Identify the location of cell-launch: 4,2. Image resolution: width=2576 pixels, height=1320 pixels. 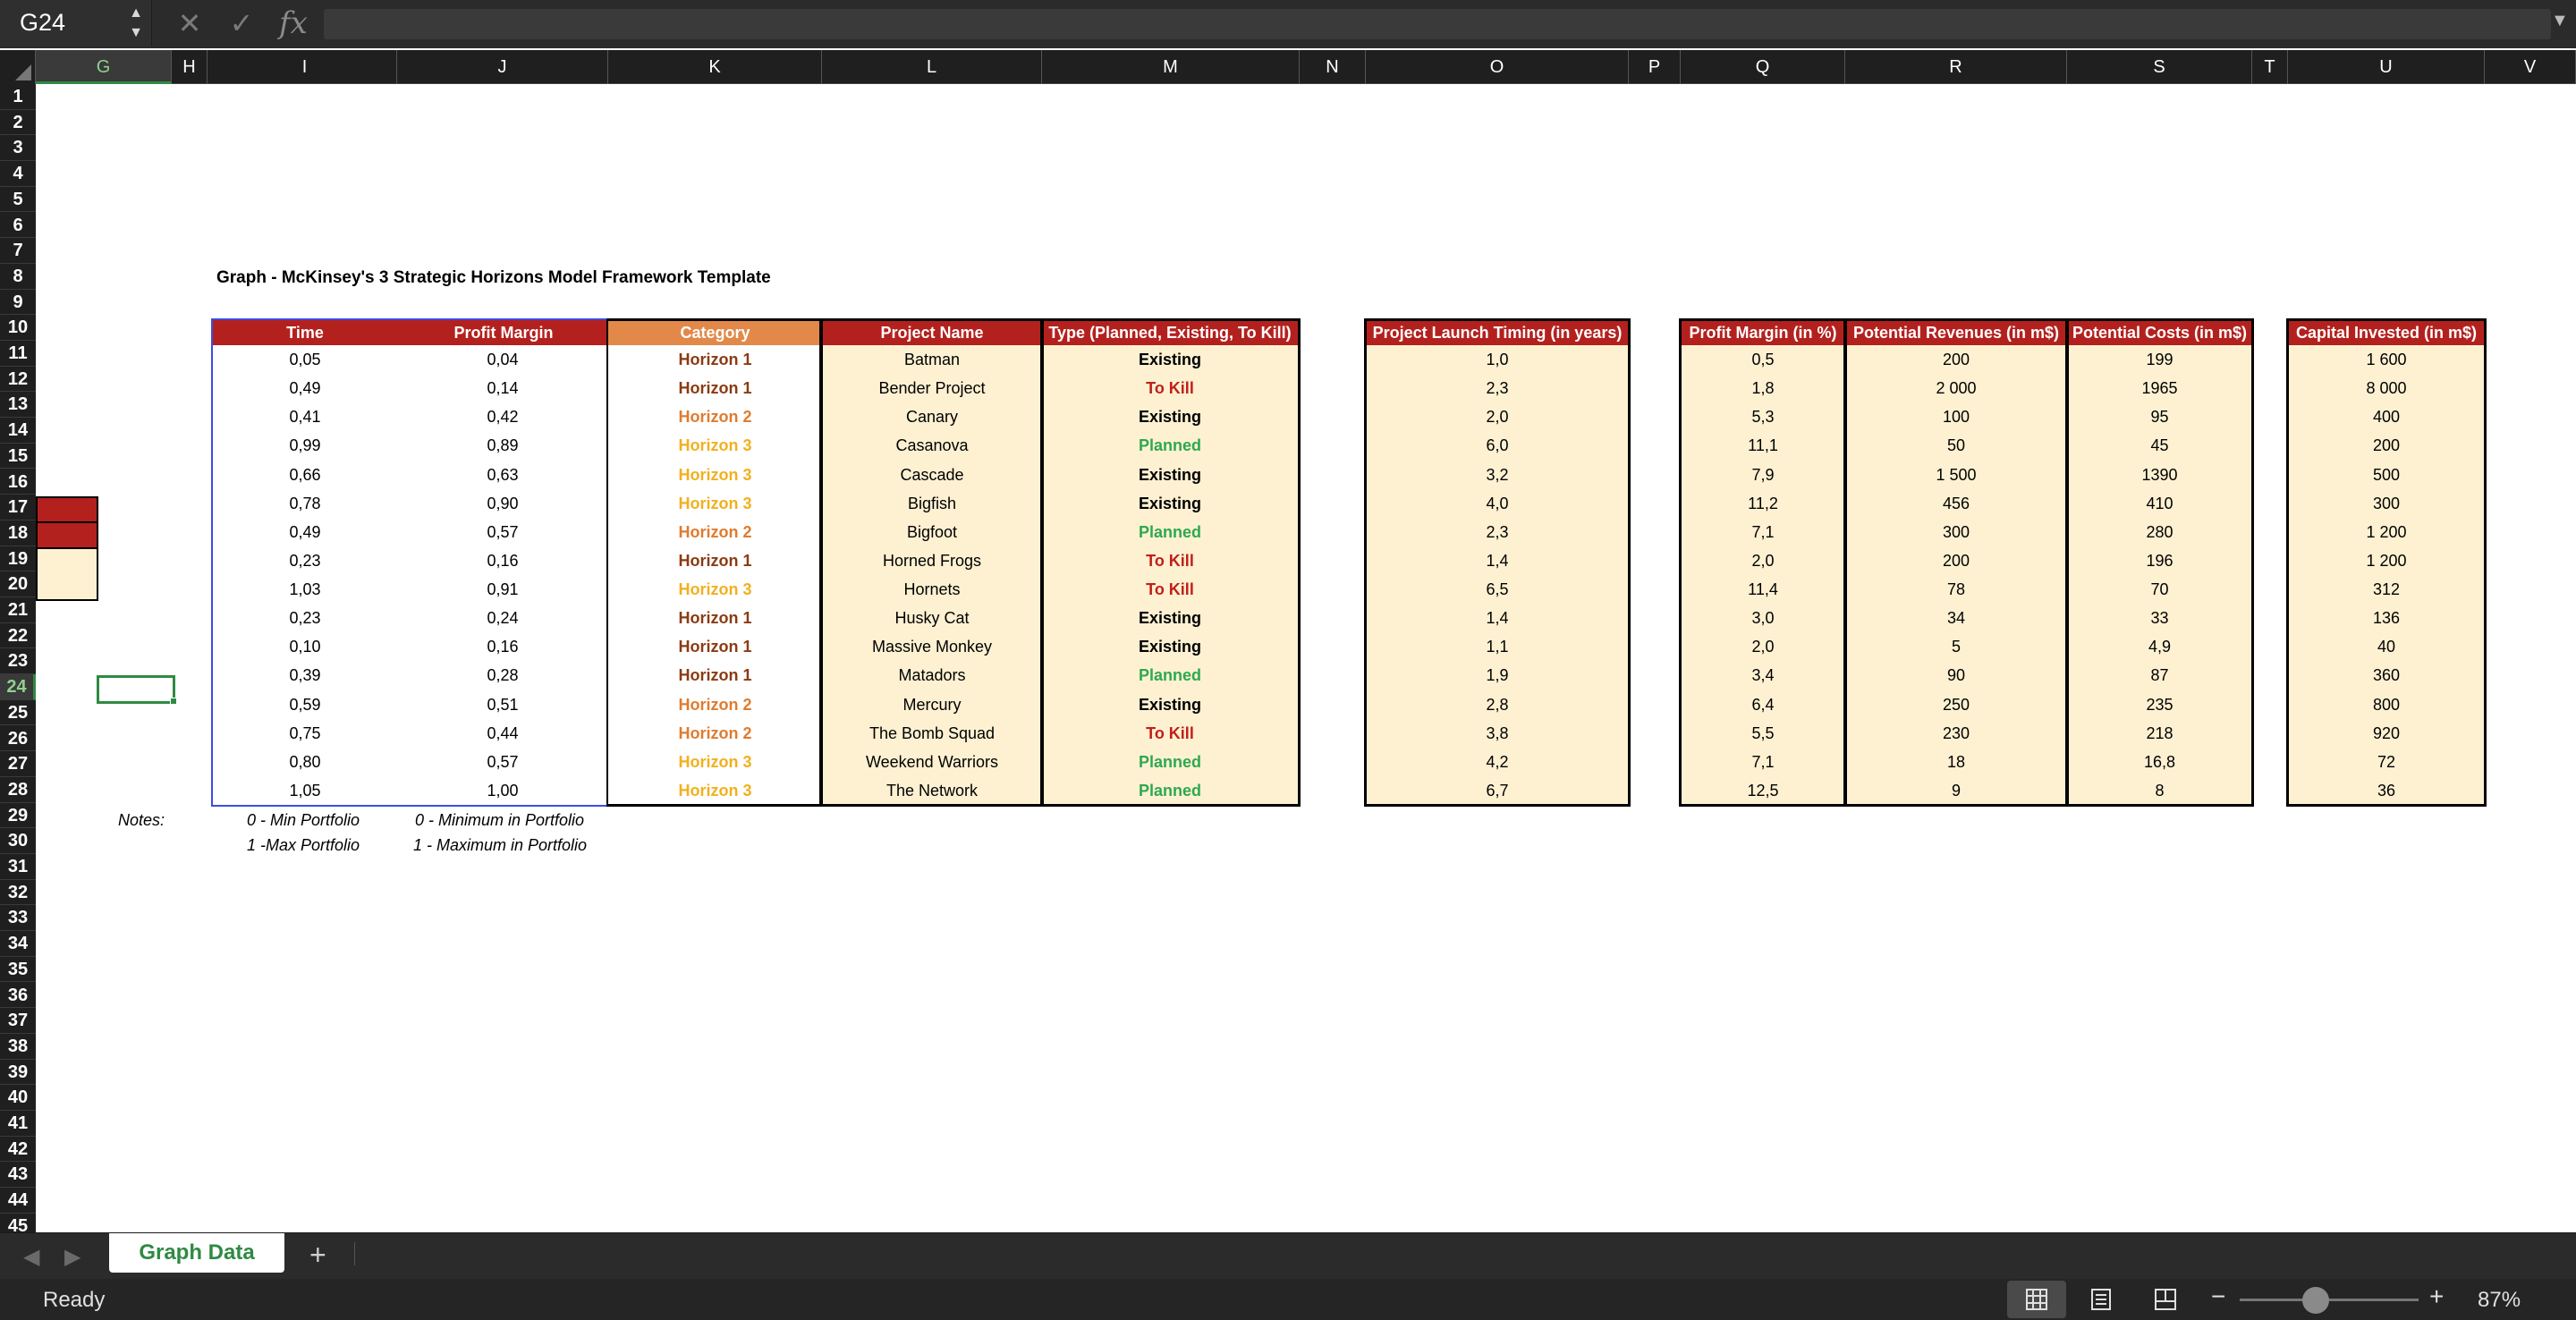
(1497, 762).